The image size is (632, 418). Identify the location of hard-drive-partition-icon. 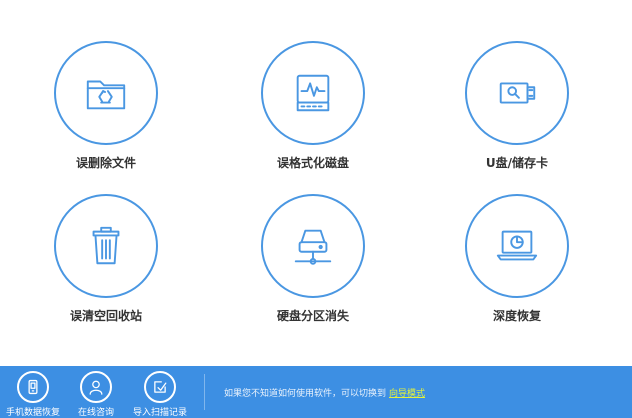
(313, 247).